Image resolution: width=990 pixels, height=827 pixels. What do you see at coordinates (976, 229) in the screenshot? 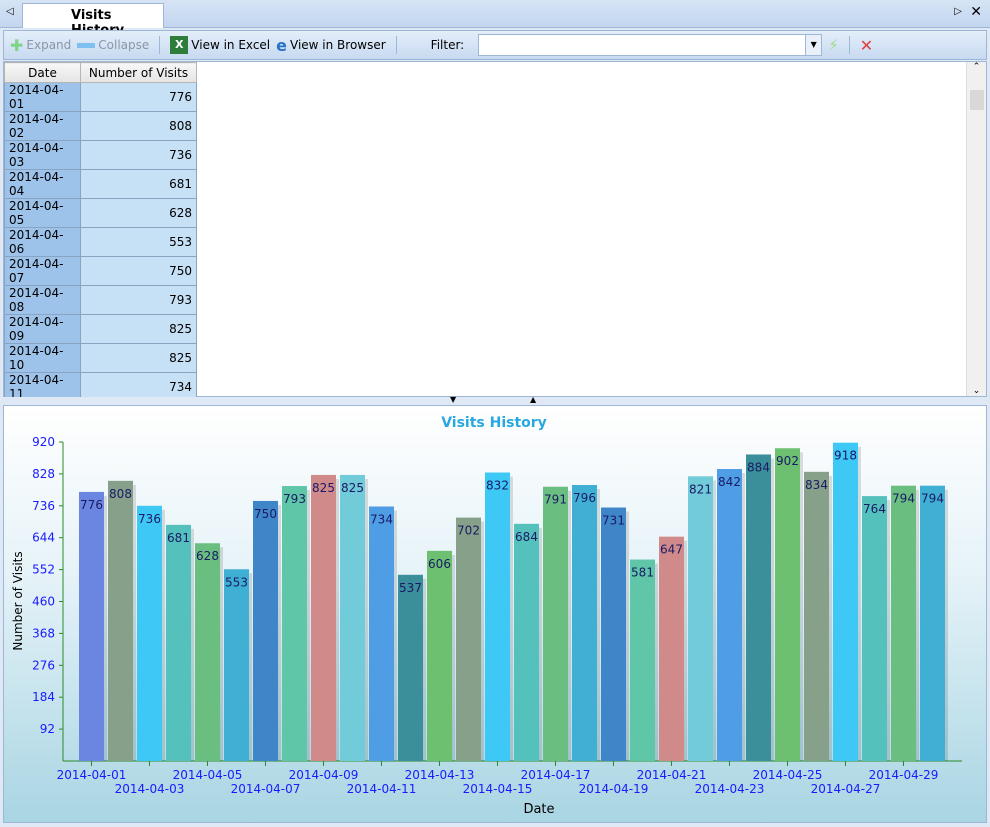
I see `vertical-scrollbar: ⌃ ⌄` at bounding box center [976, 229].